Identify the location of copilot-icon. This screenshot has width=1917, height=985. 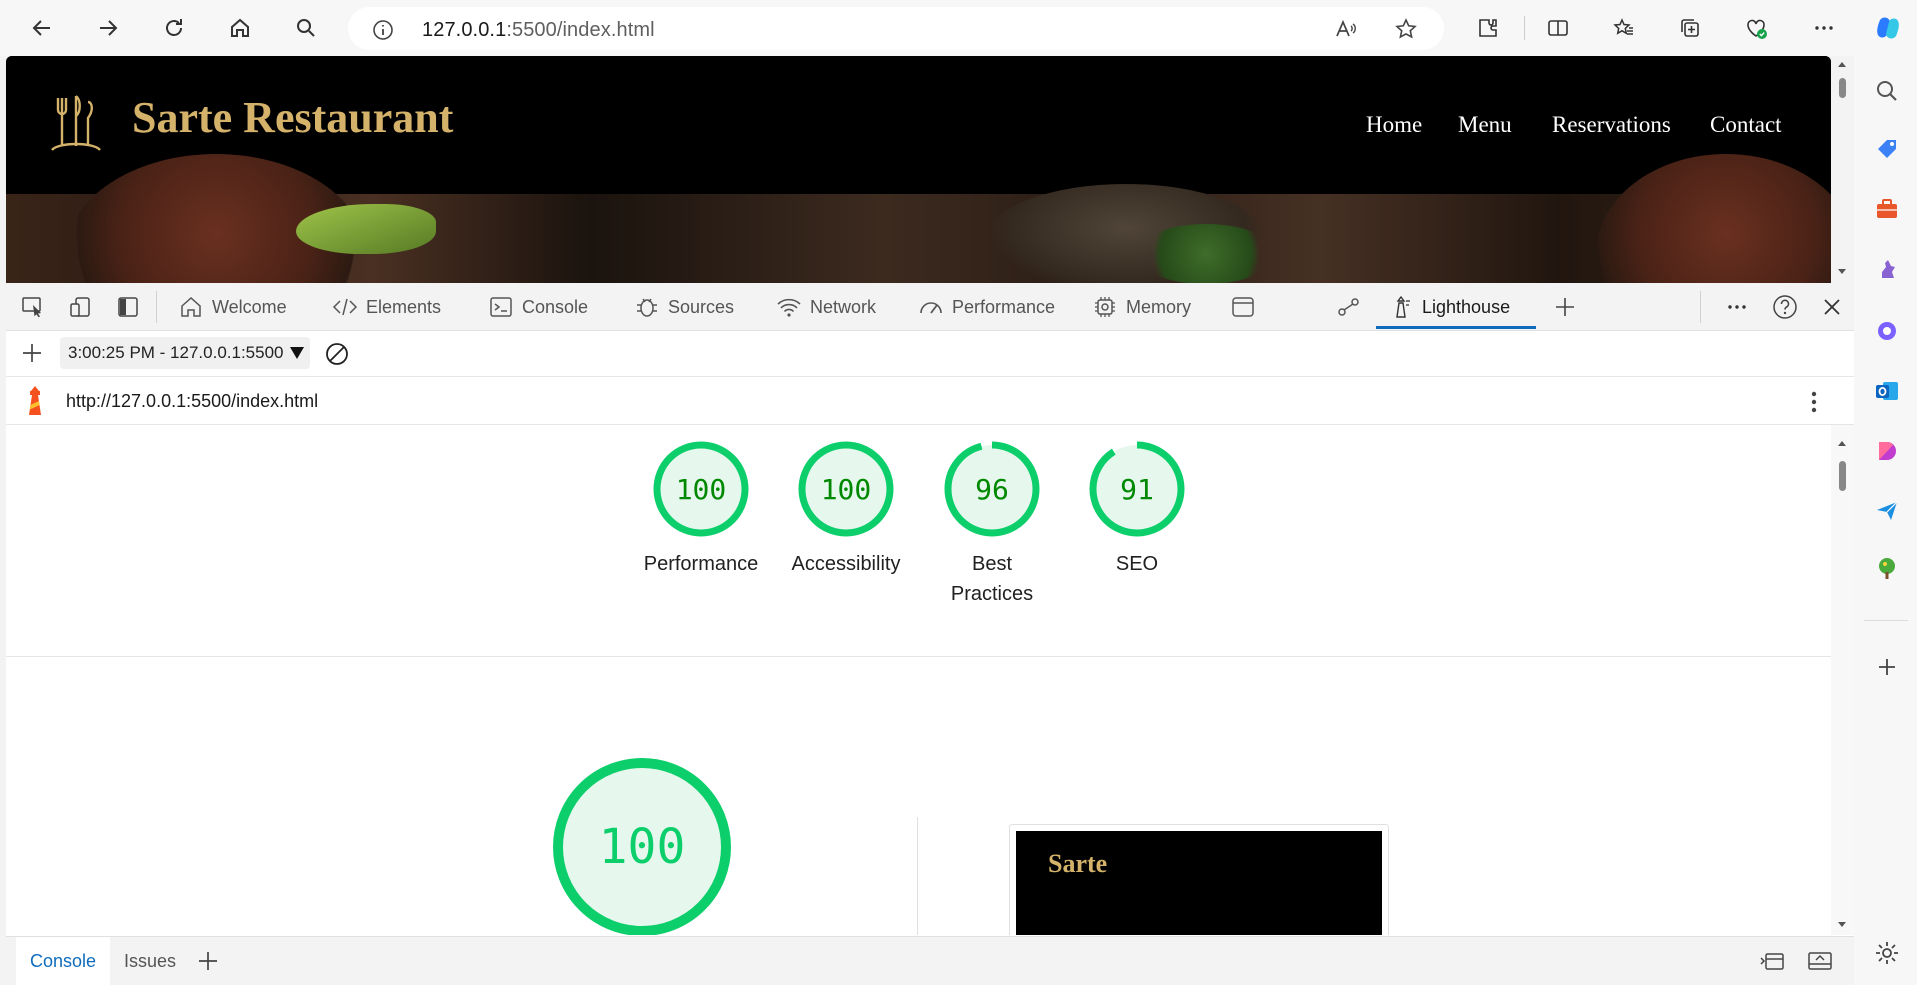
(1887, 27).